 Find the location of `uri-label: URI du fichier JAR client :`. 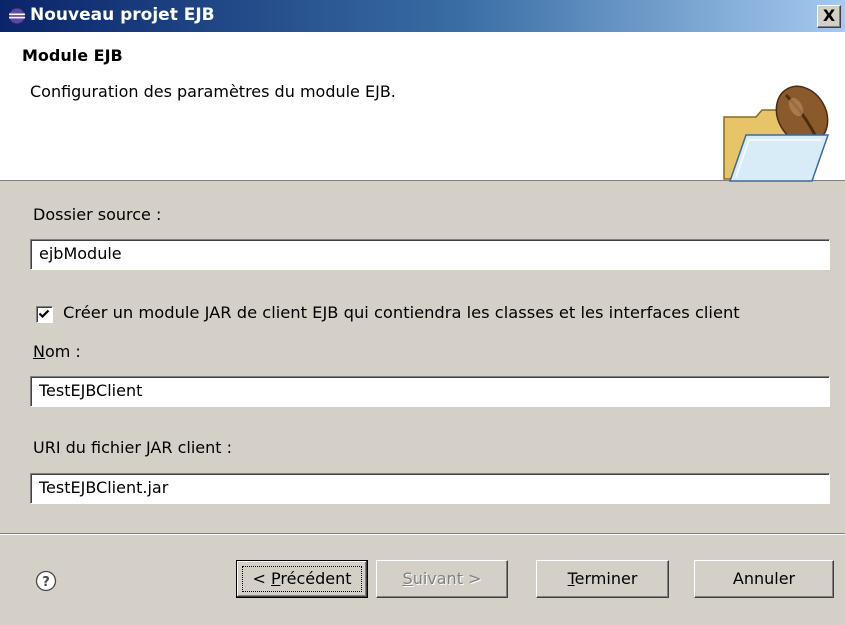

uri-label: URI du fichier JAR client : is located at coordinates (132, 447).